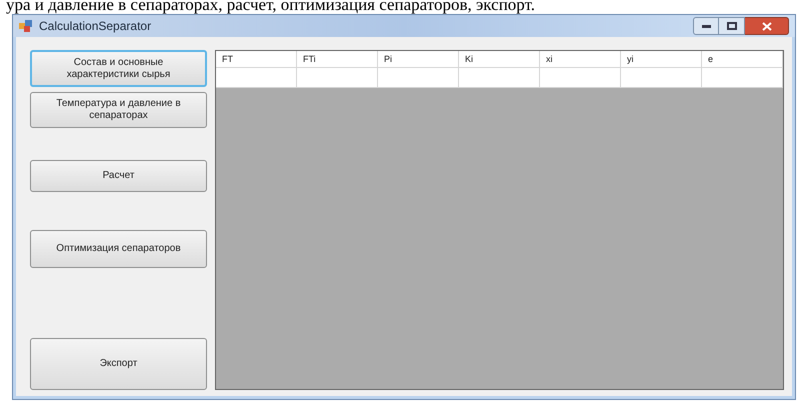 The width and height of the screenshot is (809, 405). Describe the element at coordinates (95, 26) in the screenshot. I see `window-title: CalculationSeparator` at that location.